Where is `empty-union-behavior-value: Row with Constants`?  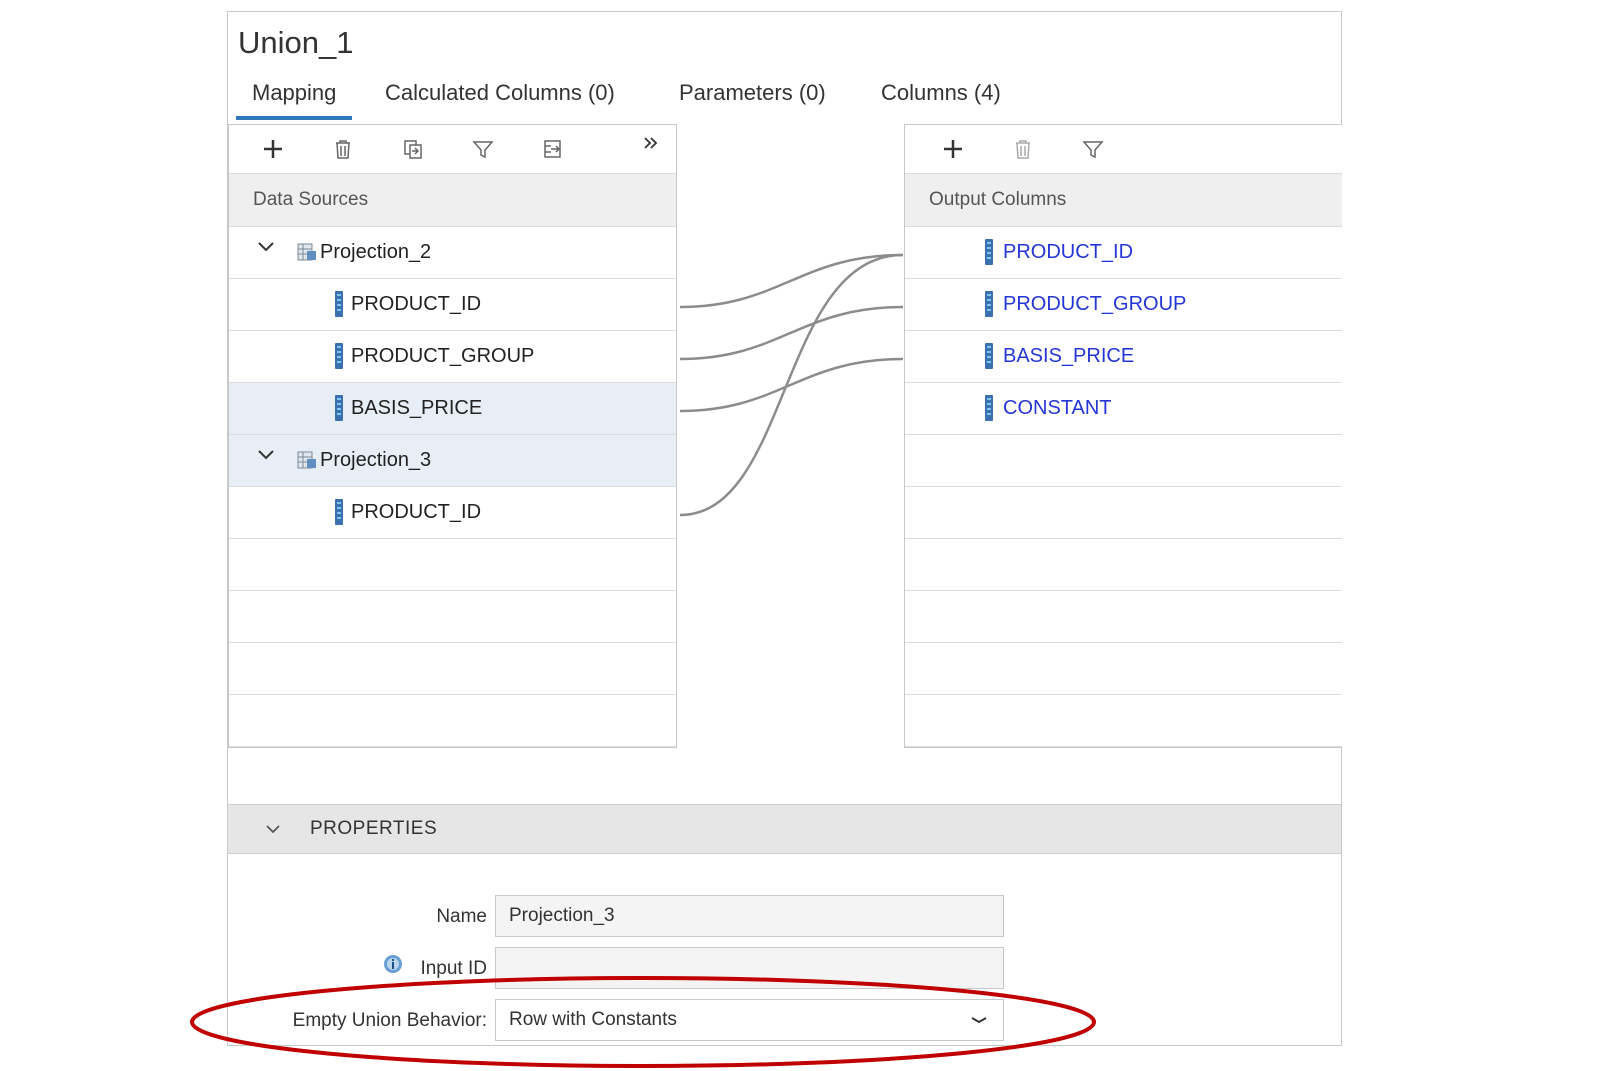
empty-union-behavior-value: Row with Constants is located at coordinates (593, 1019).